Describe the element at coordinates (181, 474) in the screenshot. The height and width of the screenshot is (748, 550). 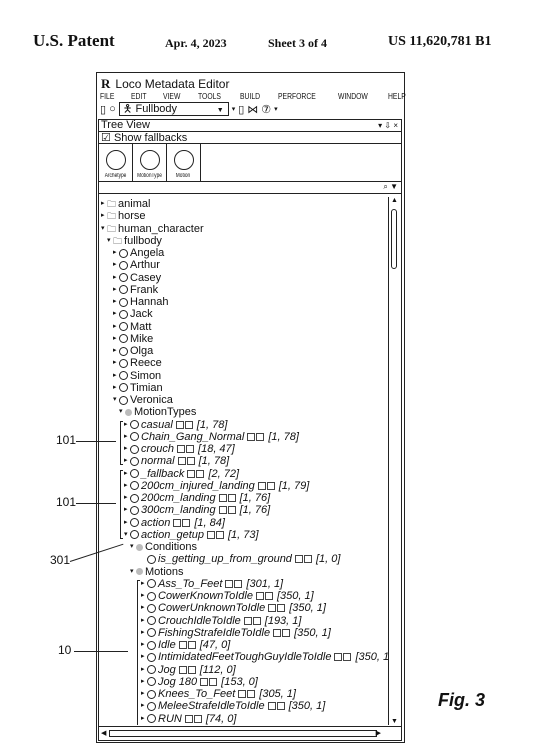
I see `tree-item: ▸ _fallback [2, 72]` at that location.